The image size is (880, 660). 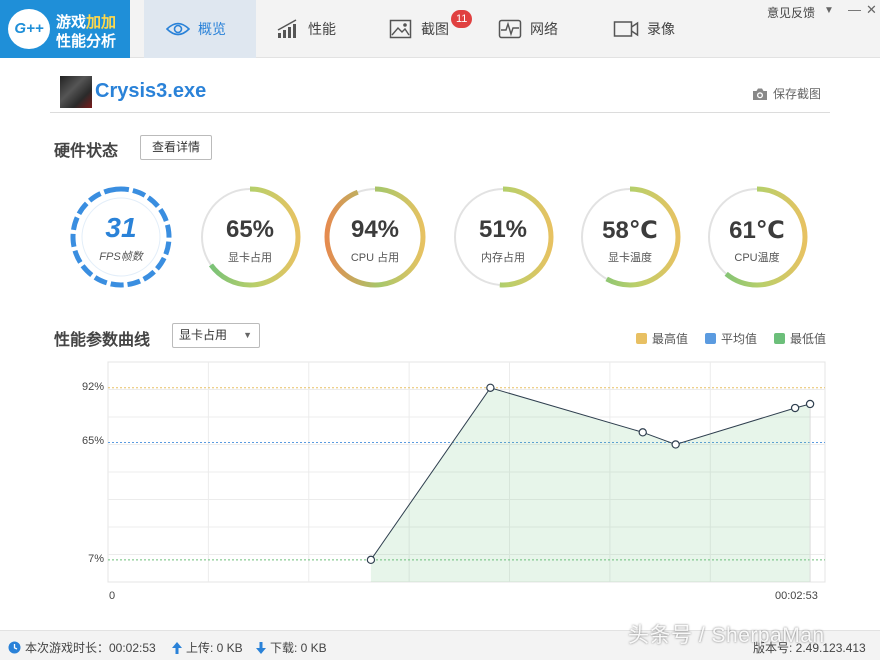 What do you see at coordinates (177, 647) in the screenshot?
I see `arrow-up-icon` at bounding box center [177, 647].